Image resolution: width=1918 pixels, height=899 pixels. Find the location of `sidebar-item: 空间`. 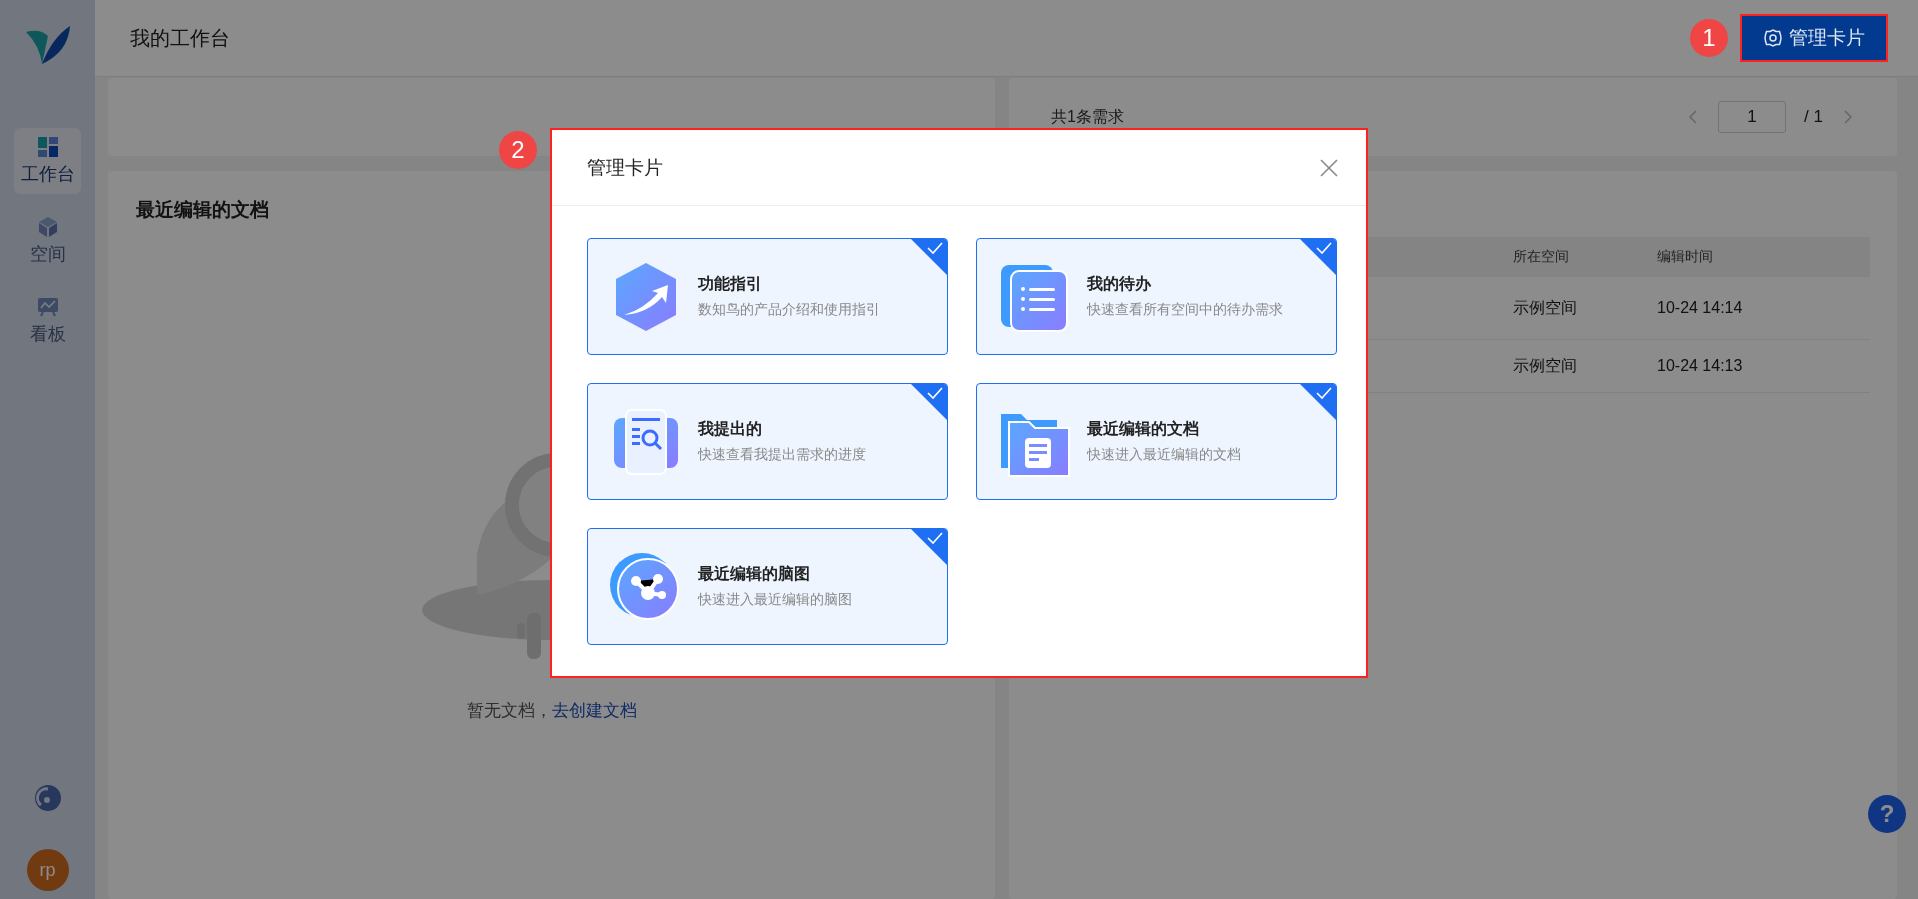

sidebar-item: 空间 is located at coordinates (47, 241).